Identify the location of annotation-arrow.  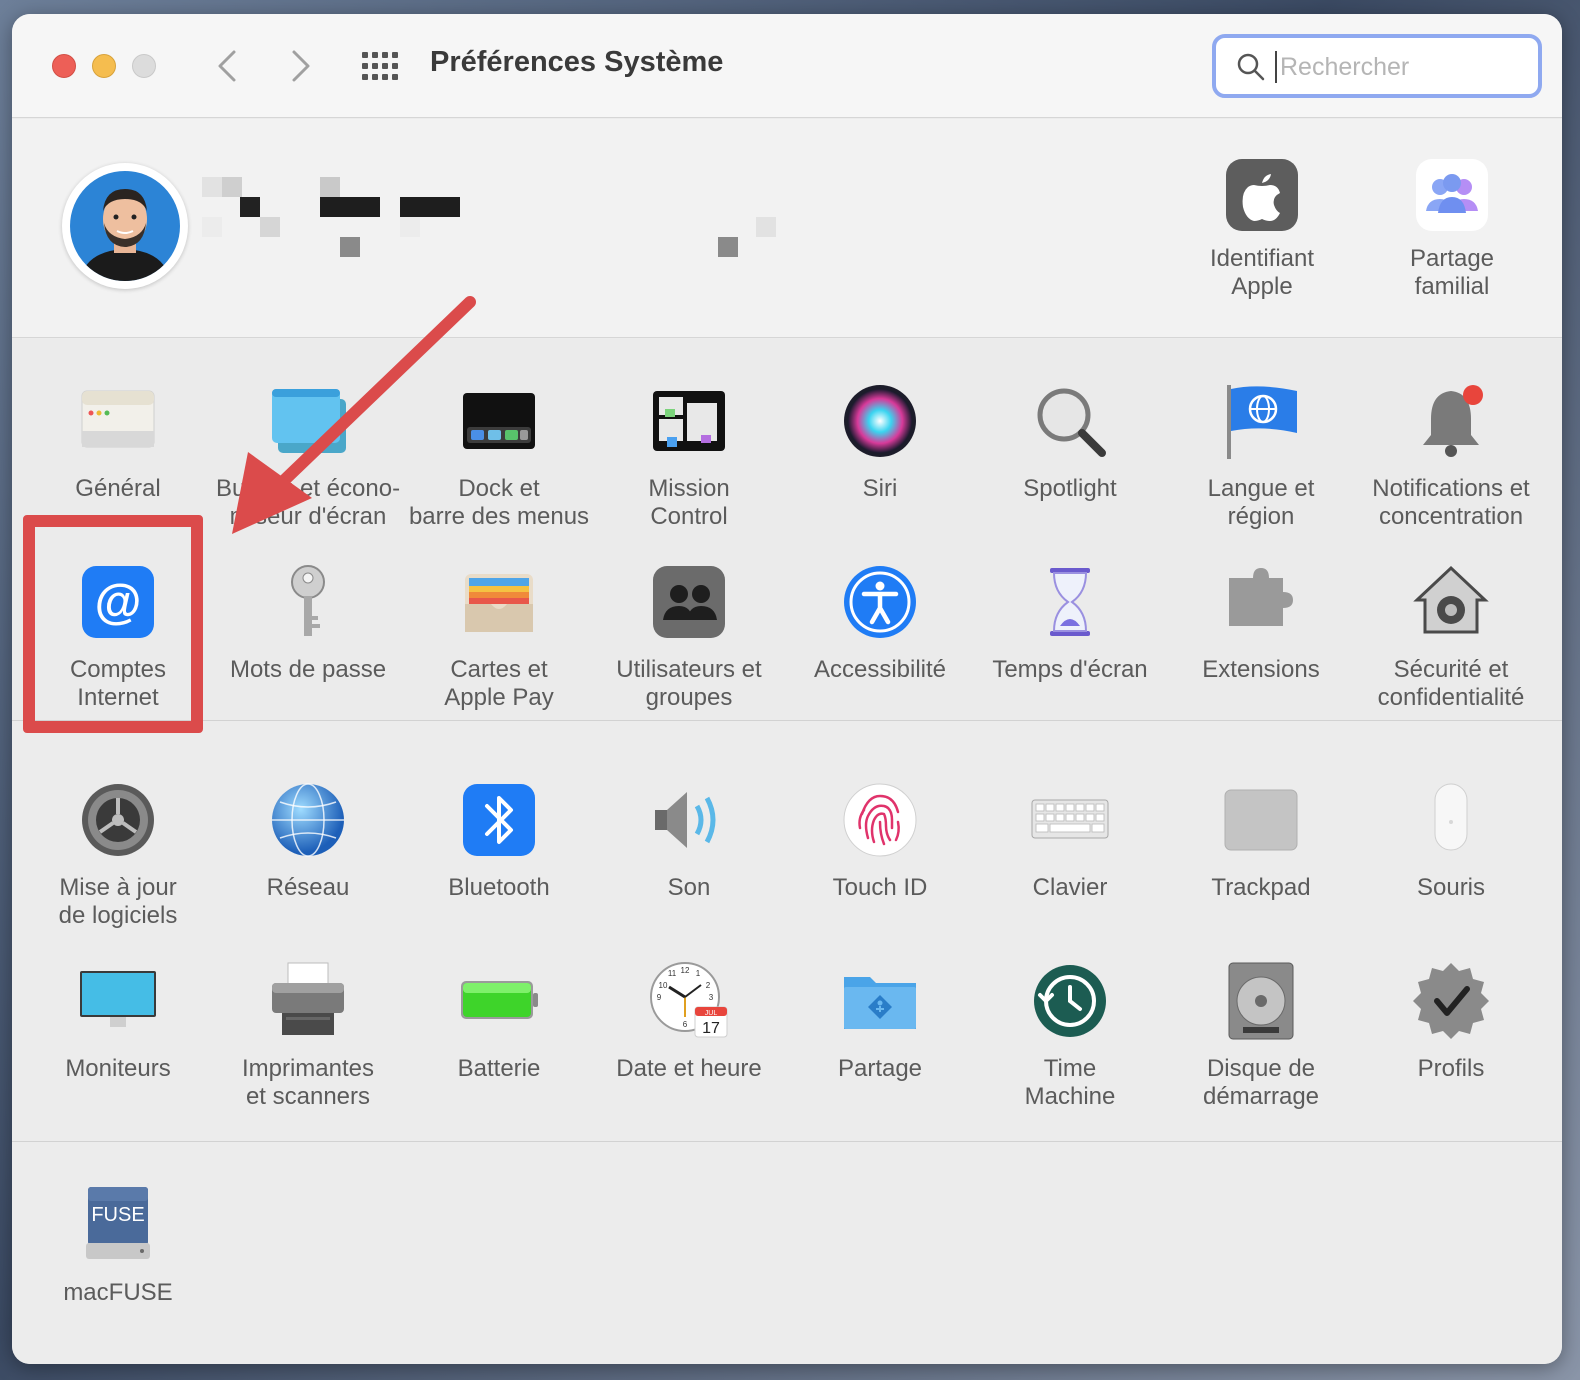
(354, 415).